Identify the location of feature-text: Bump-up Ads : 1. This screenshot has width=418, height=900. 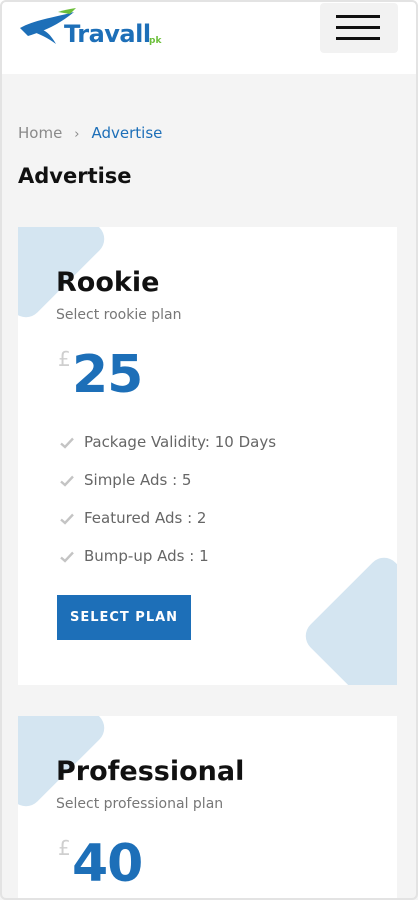
(146, 556).